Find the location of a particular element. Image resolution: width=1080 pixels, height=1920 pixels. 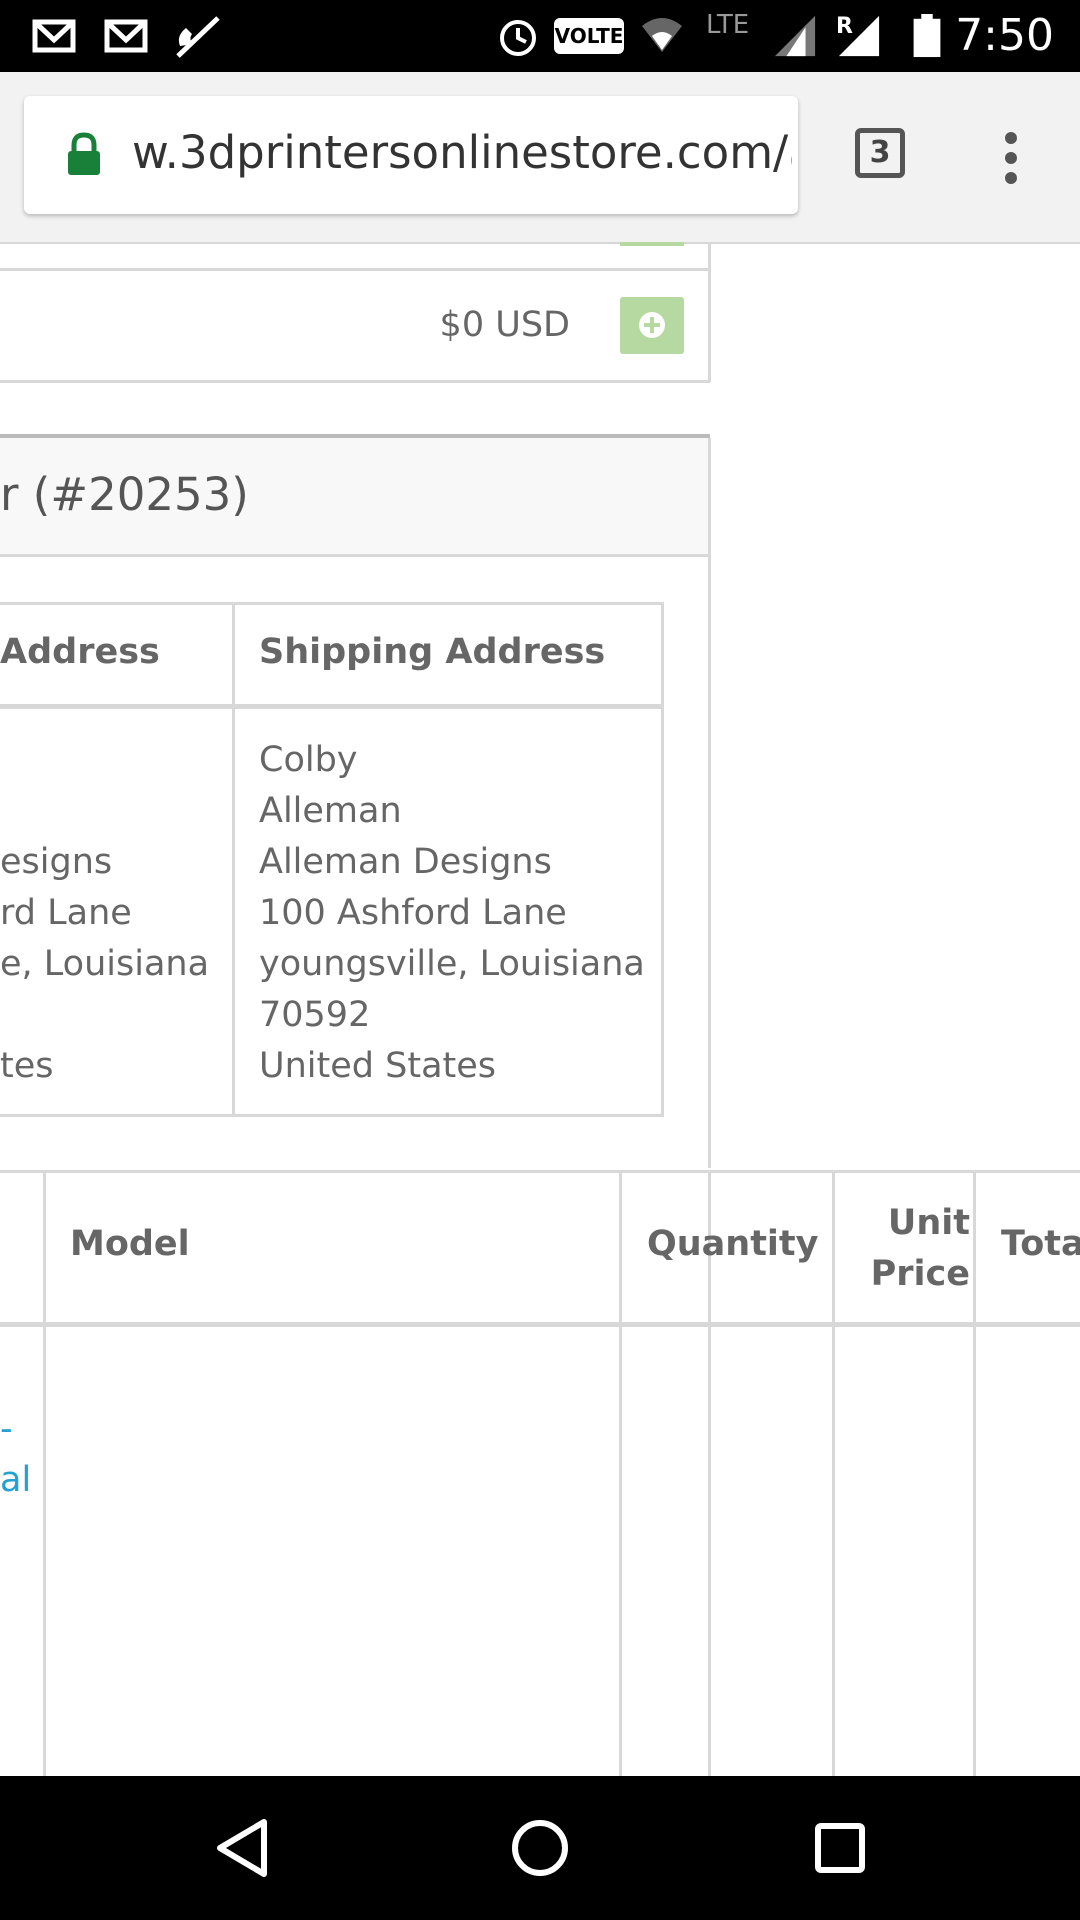

url-main: w.3dprintersonlinestore.com/ is located at coordinates (460, 152).